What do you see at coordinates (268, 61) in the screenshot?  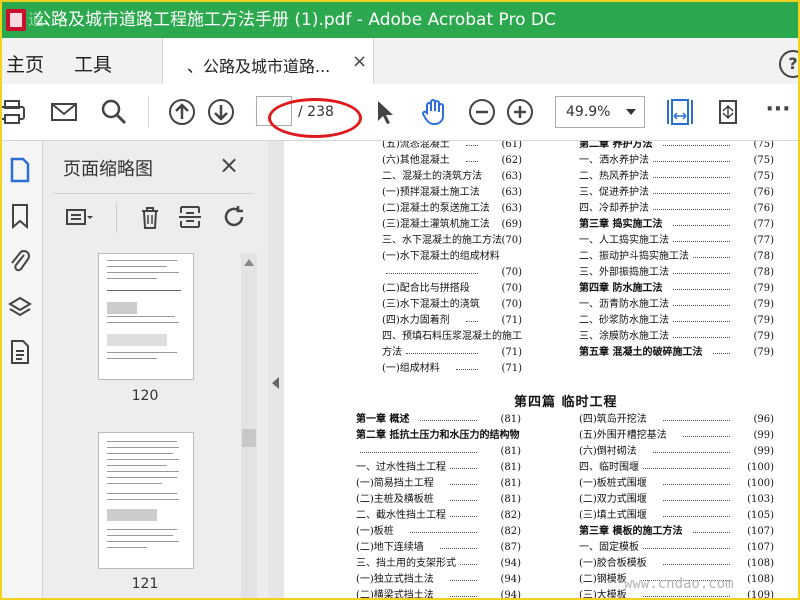 I see `tab-document: 、公路及城市道路... ×` at bounding box center [268, 61].